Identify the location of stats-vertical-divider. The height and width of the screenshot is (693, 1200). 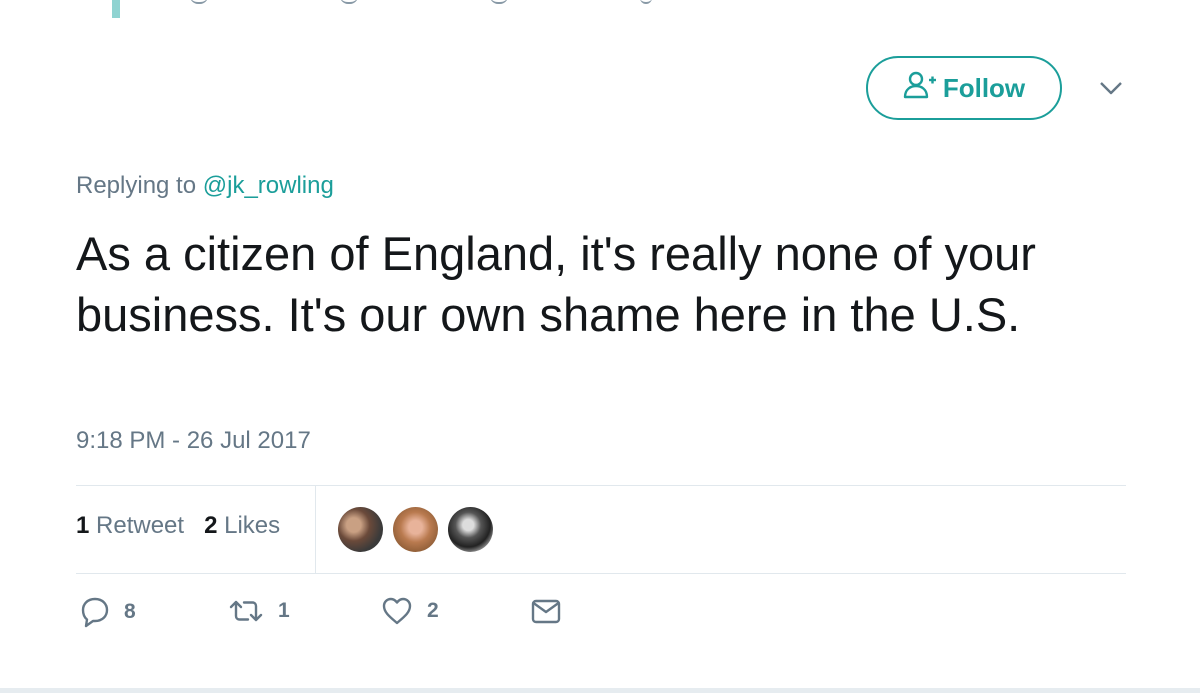
(315, 529).